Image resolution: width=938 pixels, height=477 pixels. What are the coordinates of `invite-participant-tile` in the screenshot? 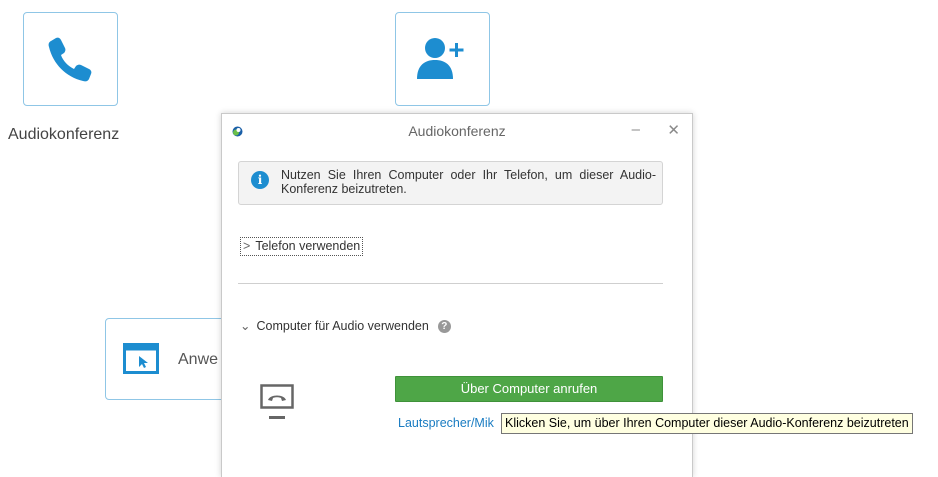 It's located at (442, 59).